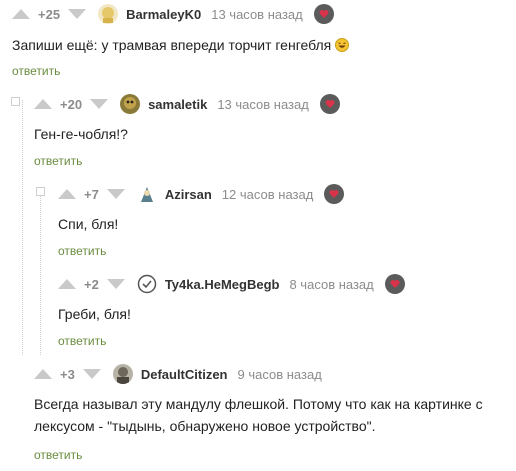 Image resolution: width=516 pixels, height=471 pixels. What do you see at coordinates (163, 14) in the screenshot?
I see `username: BarmaleyK0` at bounding box center [163, 14].